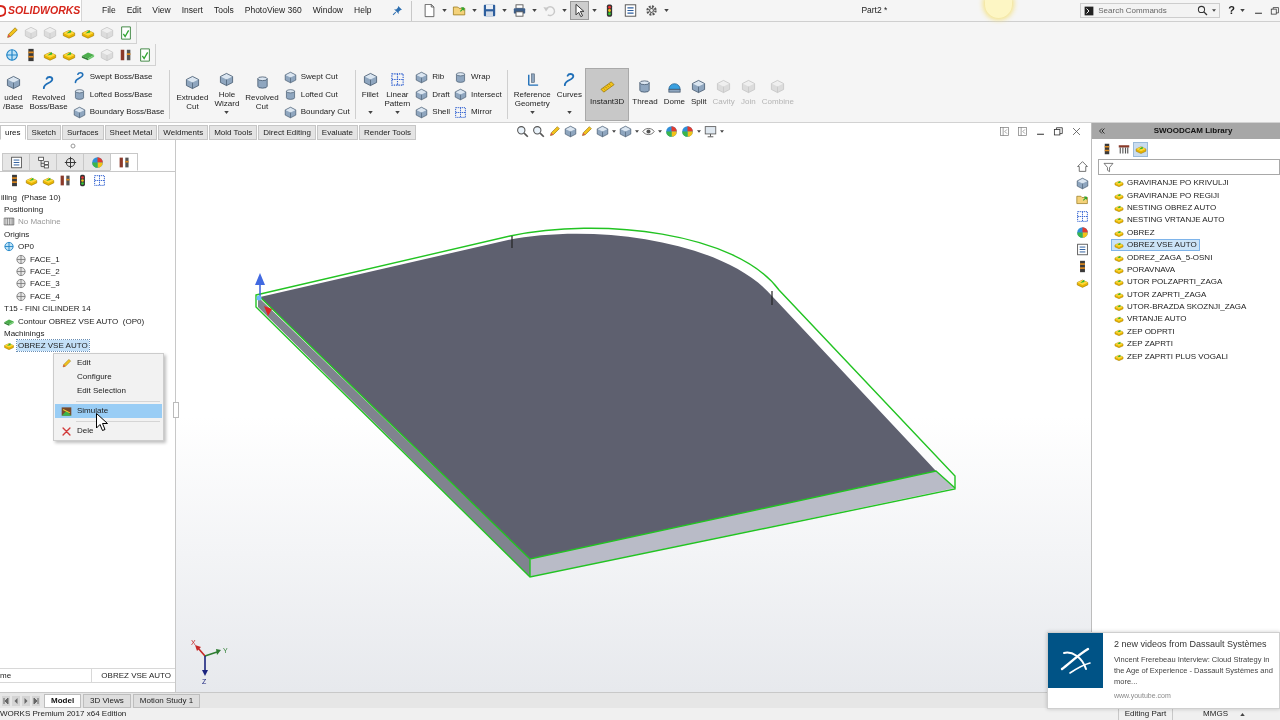 The width and height of the screenshot is (1280, 720). What do you see at coordinates (176, 410) in the screenshot?
I see `splitter-handle` at bounding box center [176, 410].